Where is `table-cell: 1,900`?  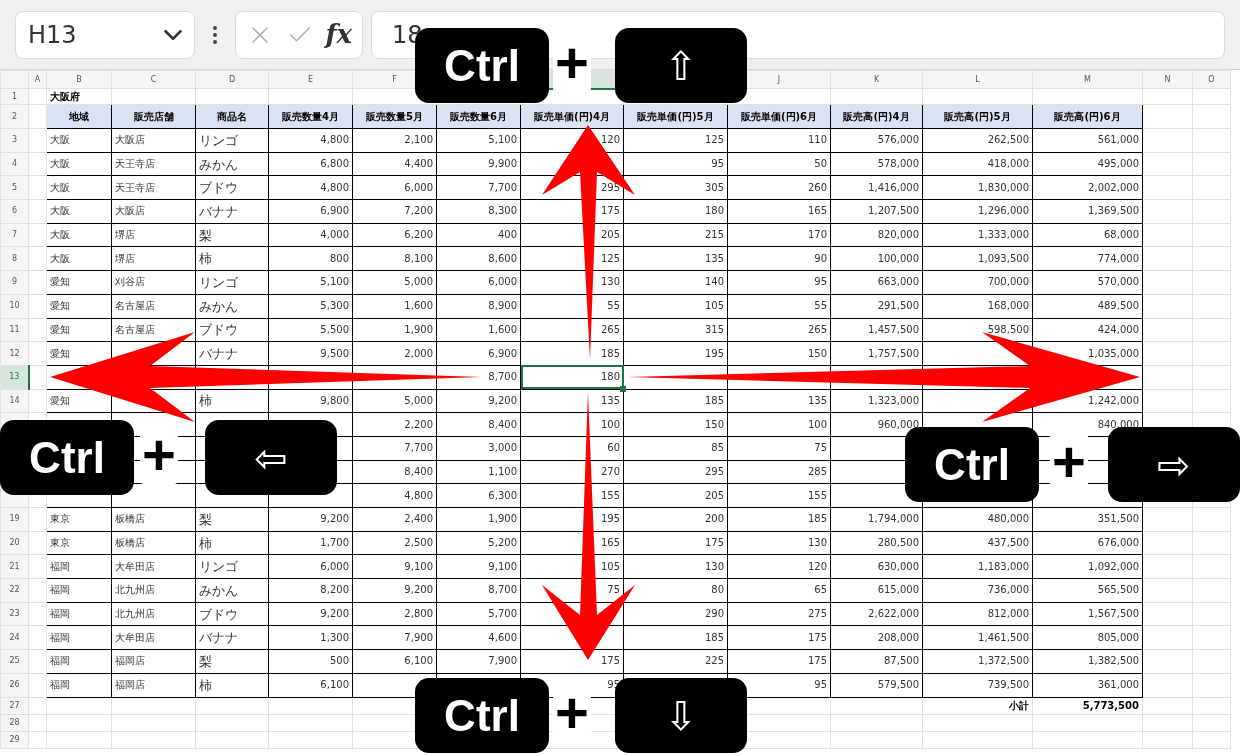 table-cell: 1,900 is located at coordinates (394, 330).